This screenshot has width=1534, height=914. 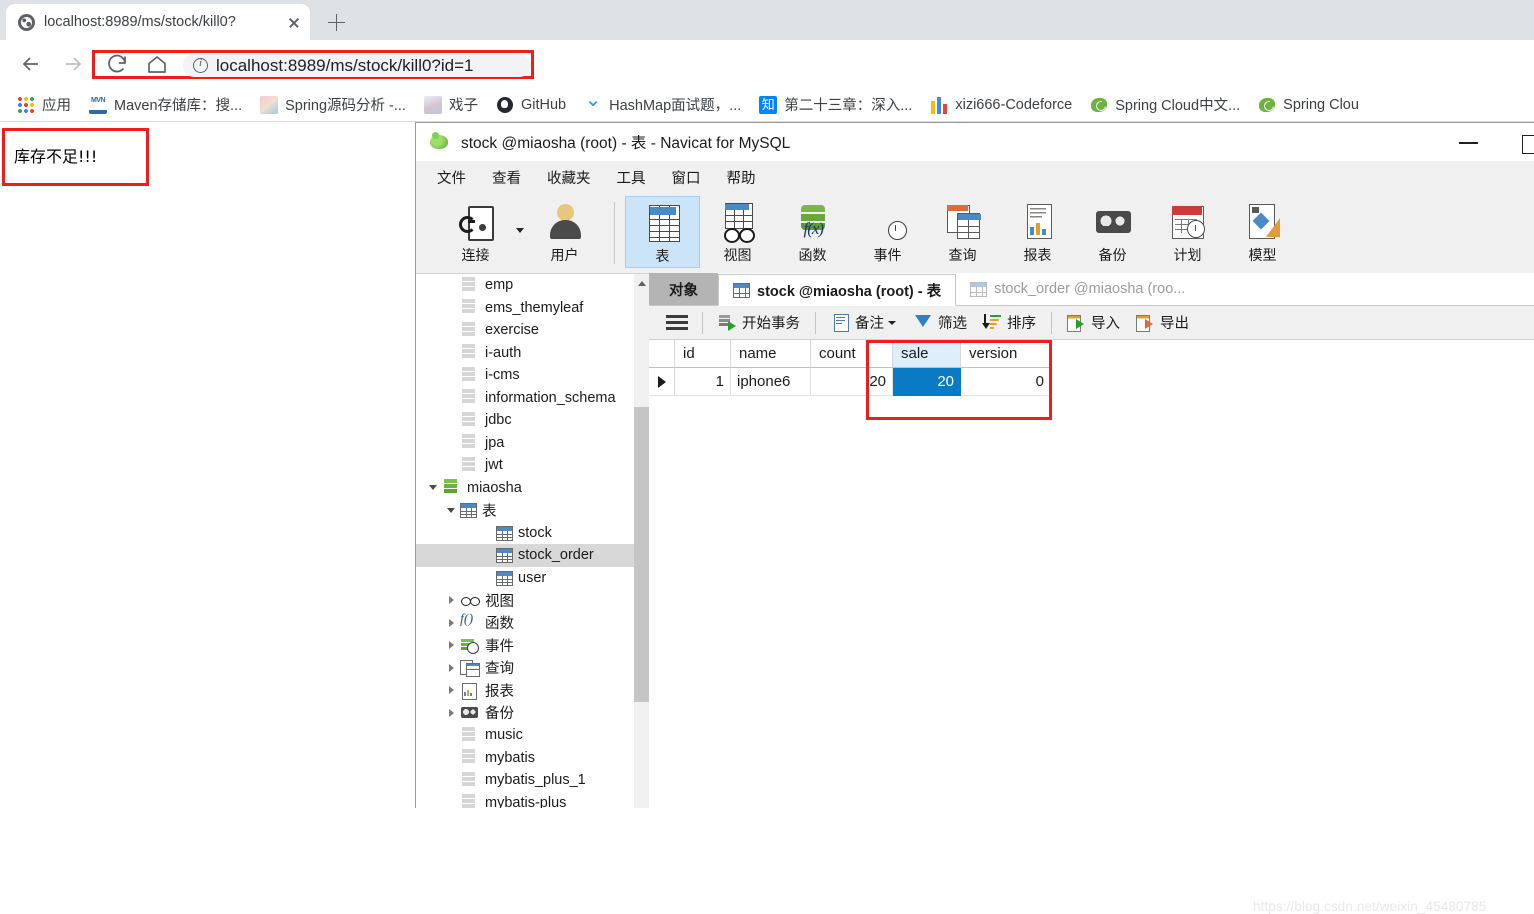 I want to click on schedule-calendar-icon, so click(x=1188, y=222).